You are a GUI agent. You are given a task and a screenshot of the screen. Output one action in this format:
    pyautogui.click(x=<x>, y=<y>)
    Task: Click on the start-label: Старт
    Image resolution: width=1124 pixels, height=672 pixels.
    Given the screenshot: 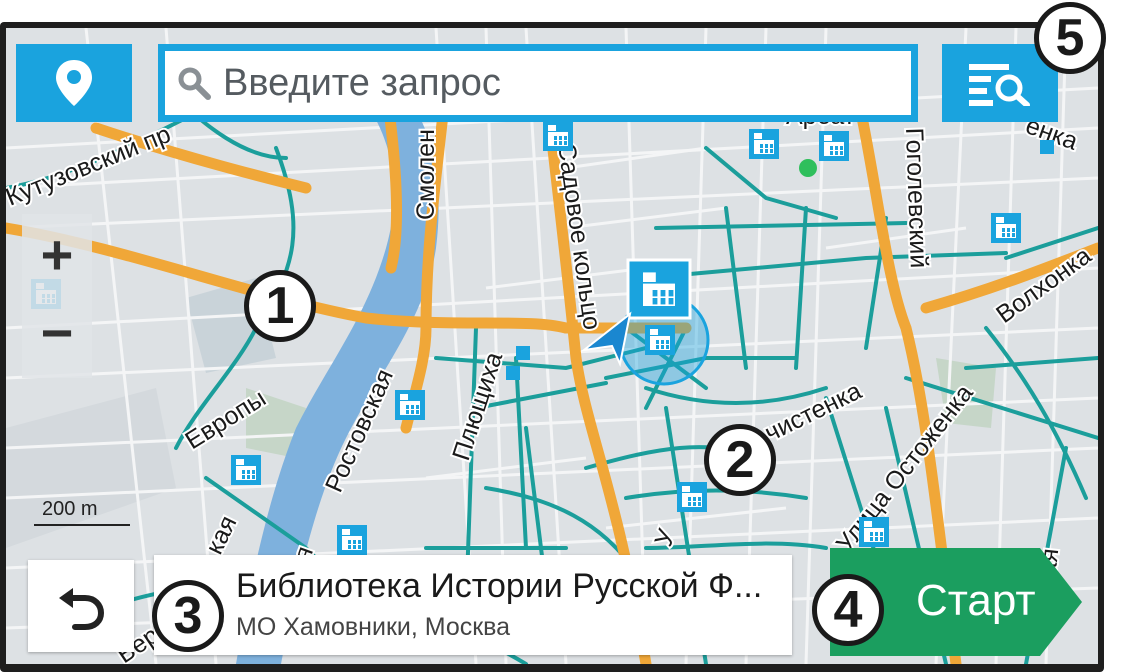 What is the action you would take?
    pyautogui.click(x=976, y=600)
    